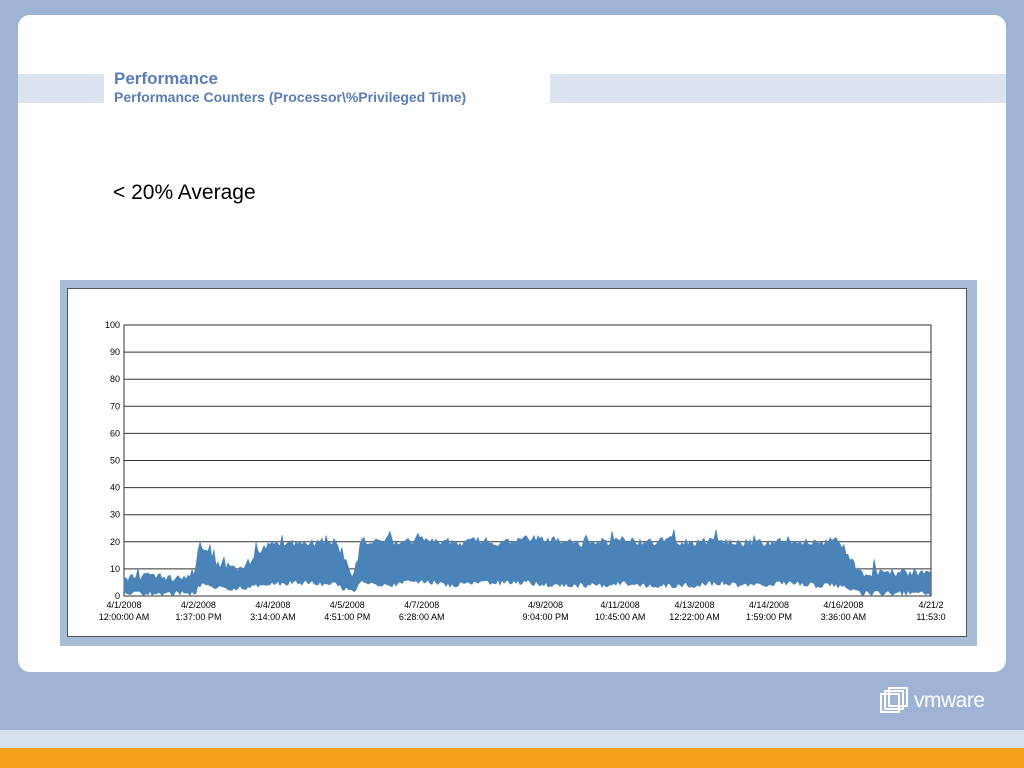  I want to click on y-tick-label: 50, so click(115, 461).